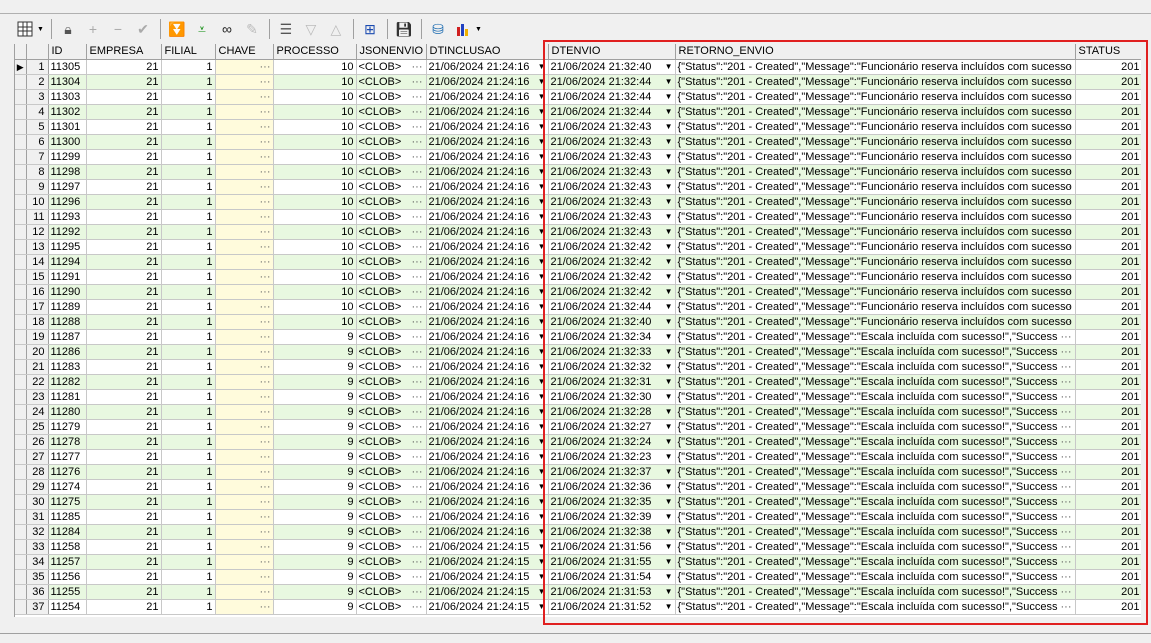  What do you see at coordinates (67, 427) in the screenshot?
I see `cell-id: 11279` at bounding box center [67, 427].